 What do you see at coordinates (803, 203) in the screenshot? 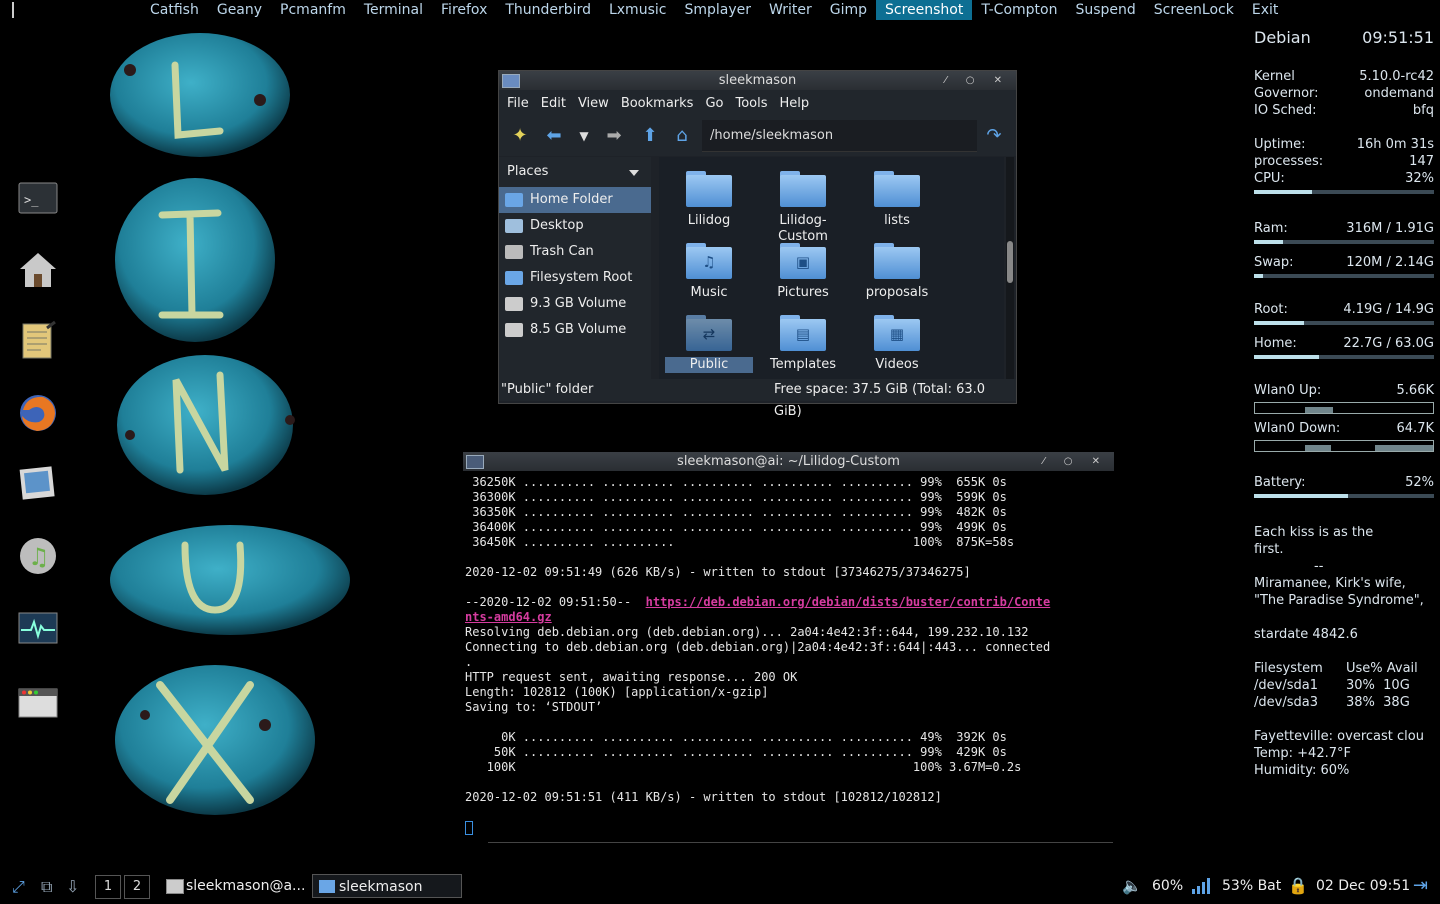
I see `file-item-lilidog-custom: Lilidog-Custom` at bounding box center [803, 203].